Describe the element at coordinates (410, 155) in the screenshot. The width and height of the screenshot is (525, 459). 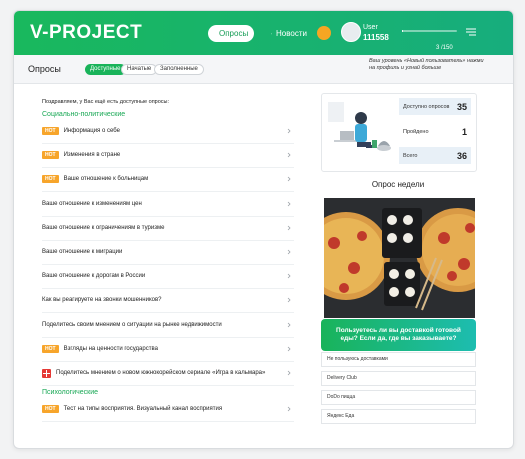
I see `stat-total-label: Всего` at that location.